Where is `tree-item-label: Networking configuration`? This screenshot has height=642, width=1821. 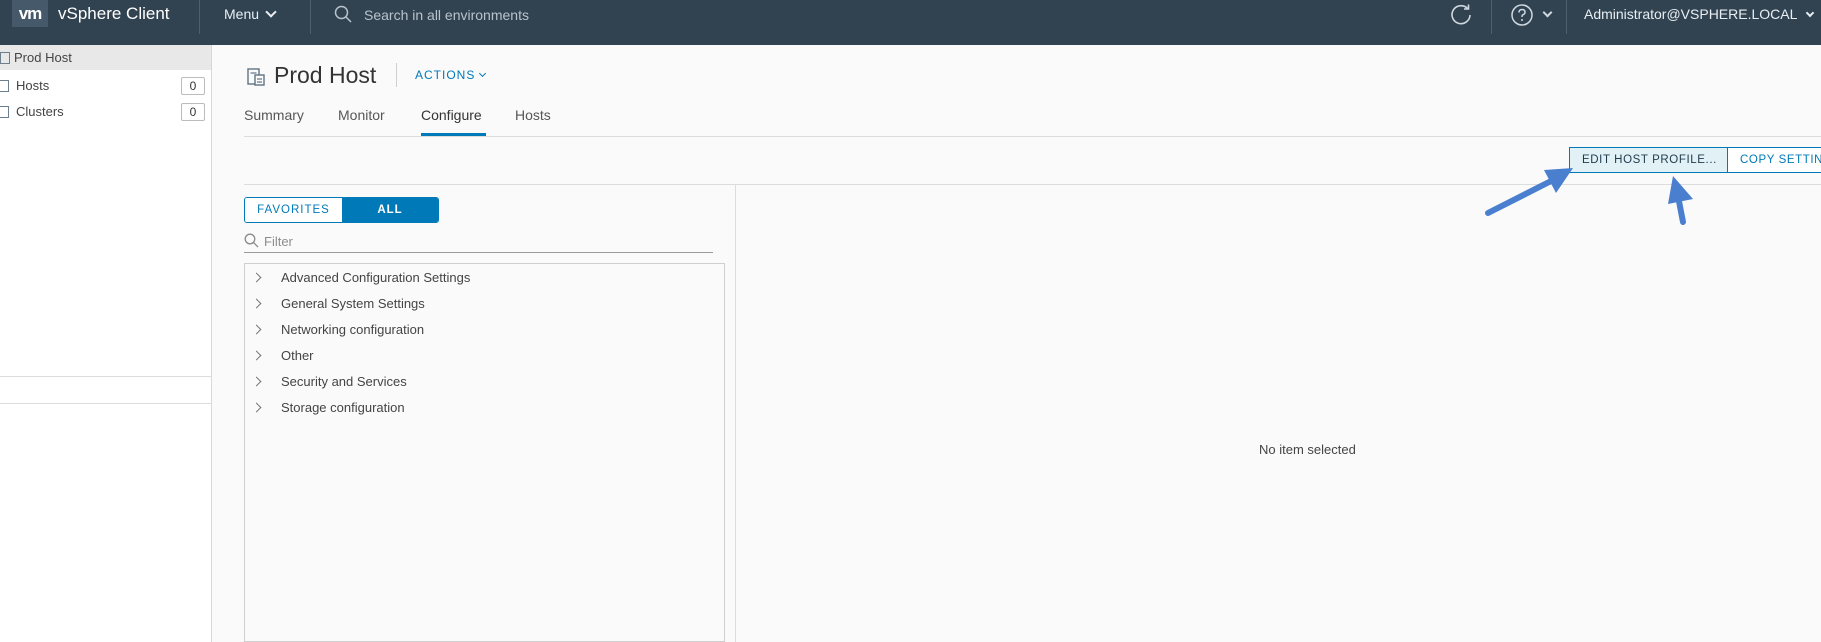
tree-item-label: Networking configuration is located at coordinates (353, 329).